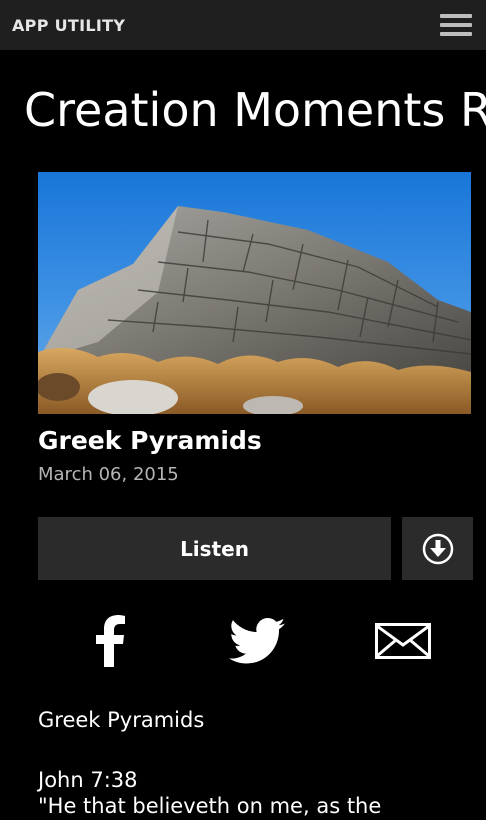 This screenshot has height=820, width=486. Describe the element at coordinates (150, 440) in the screenshot. I see `article-title: Greek Pyramids` at that location.